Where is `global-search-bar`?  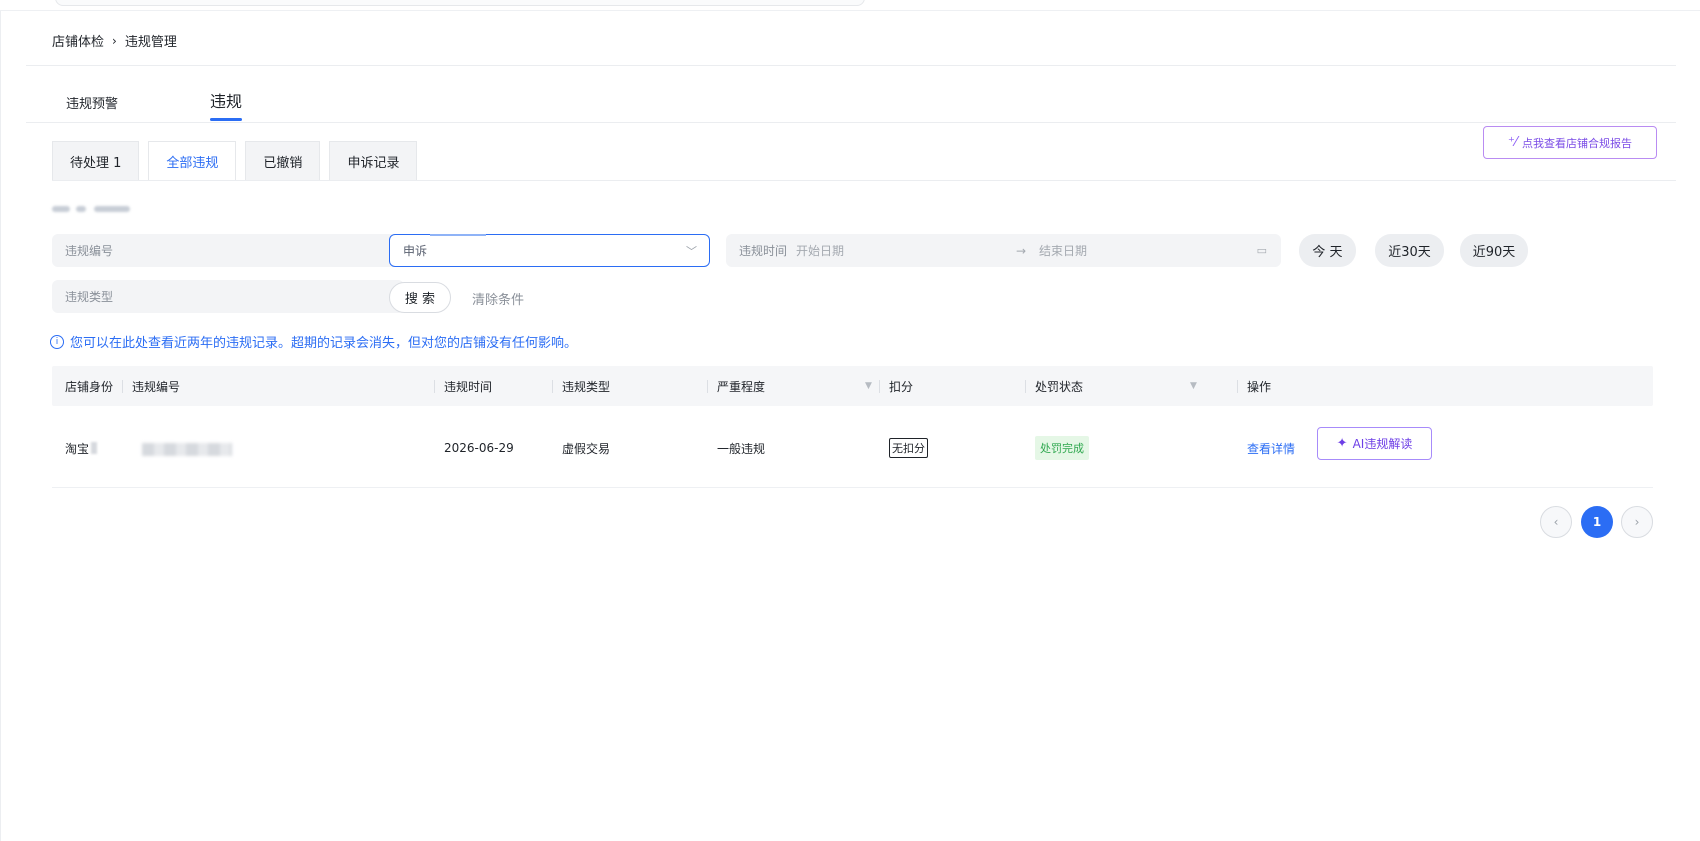
global-search-bar is located at coordinates (460, 3).